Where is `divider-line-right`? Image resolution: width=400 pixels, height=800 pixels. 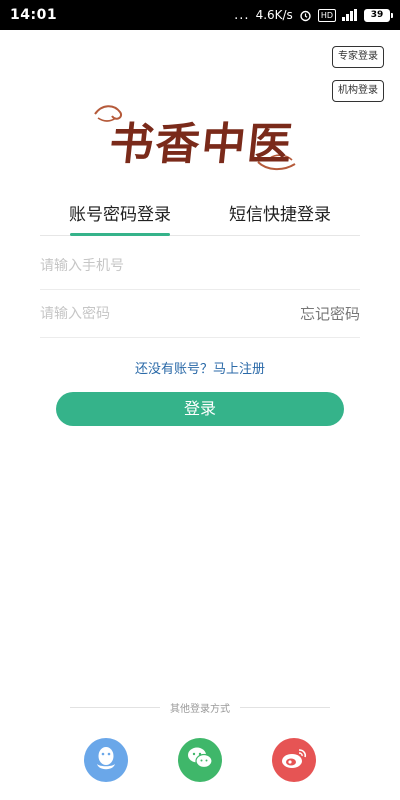 divider-line-right is located at coordinates (285, 707).